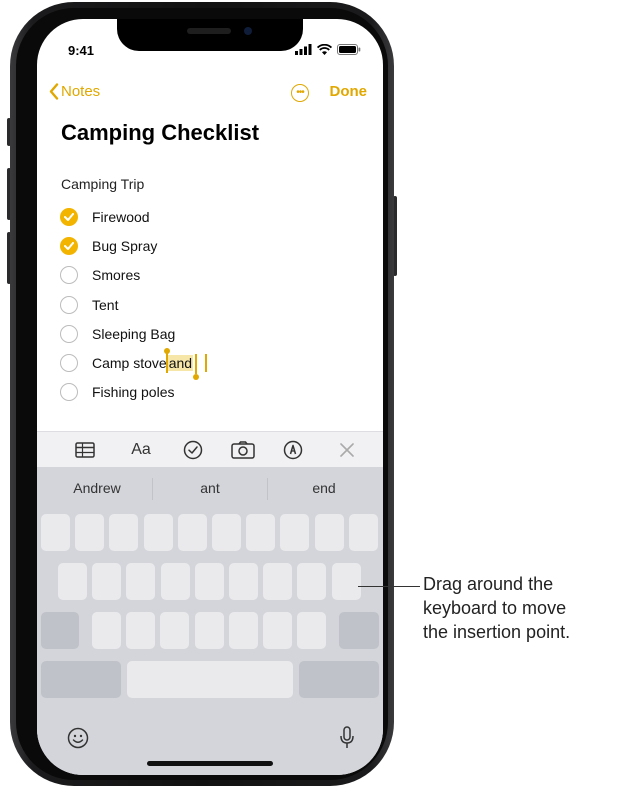 The image size is (622, 788). I want to click on section-heading: Camping Trip, so click(102, 184).